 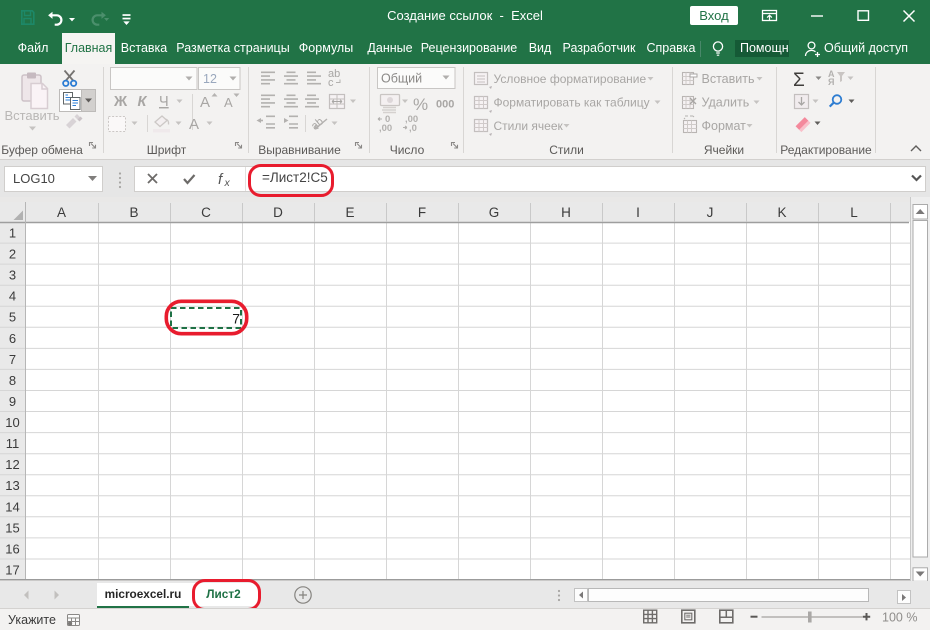 What do you see at coordinates (401, 79) in the screenshot?
I see `svg-text: Общий` at bounding box center [401, 79].